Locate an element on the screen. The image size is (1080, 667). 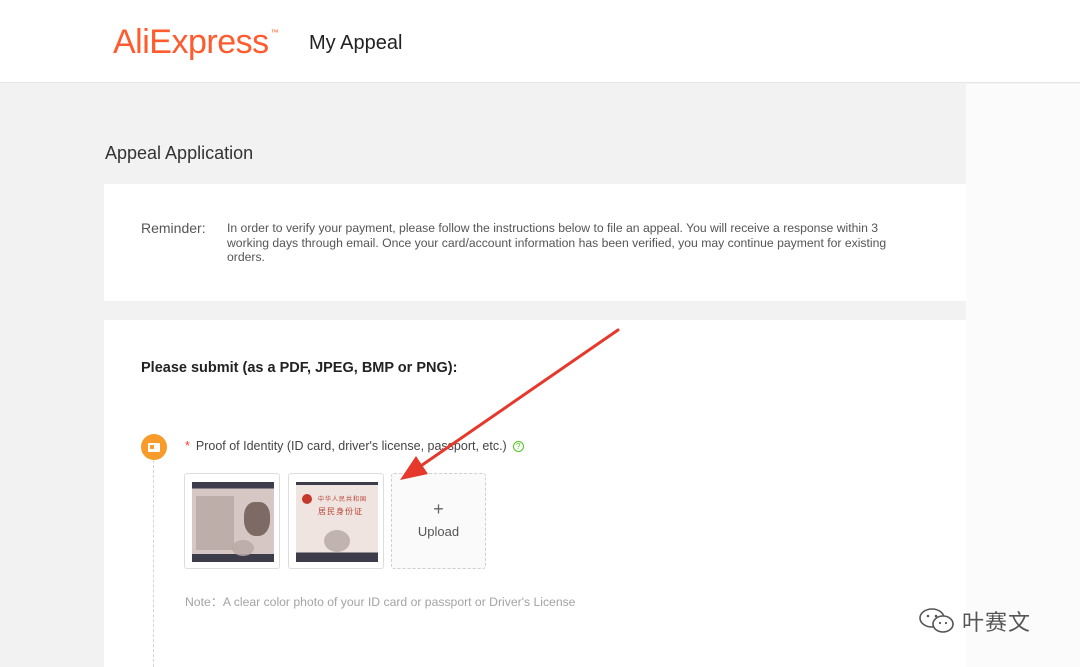
logo-wordmark: AliExpress is located at coordinates (191, 42).